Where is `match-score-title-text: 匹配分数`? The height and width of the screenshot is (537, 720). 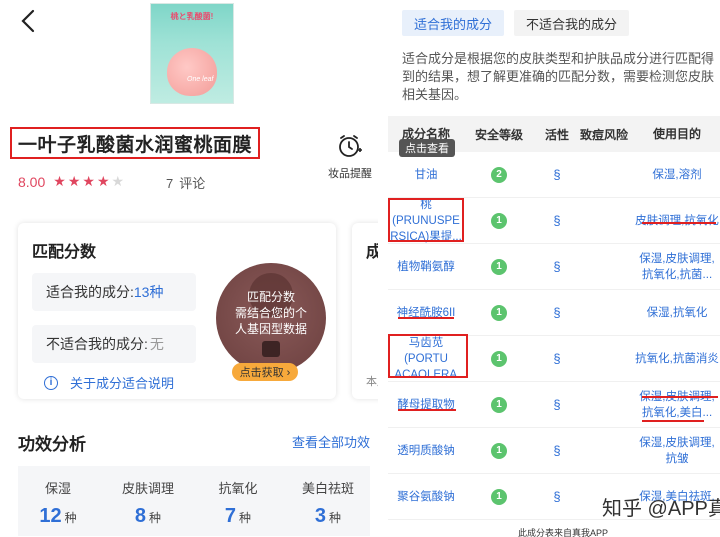 match-score-title-text: 匹配分数 is located at coordinates (64, 252).